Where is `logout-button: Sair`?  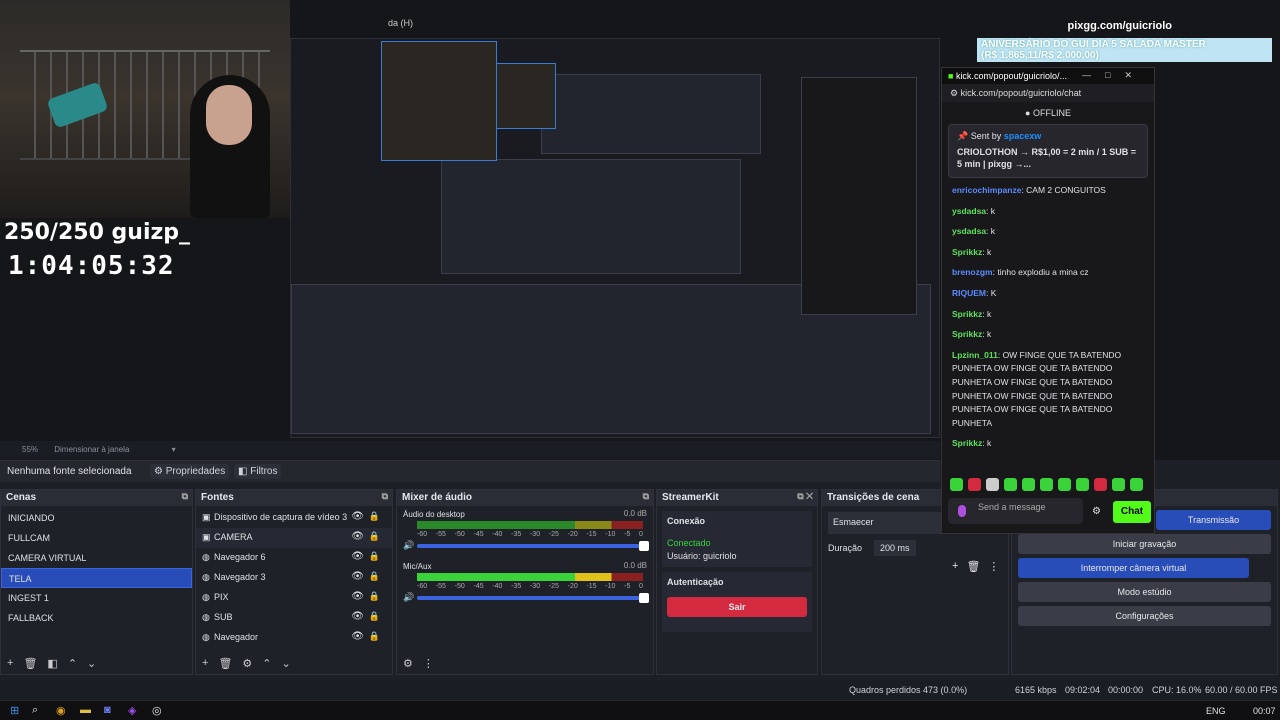
logout-button: Sair is located at coordinates (737, 607).